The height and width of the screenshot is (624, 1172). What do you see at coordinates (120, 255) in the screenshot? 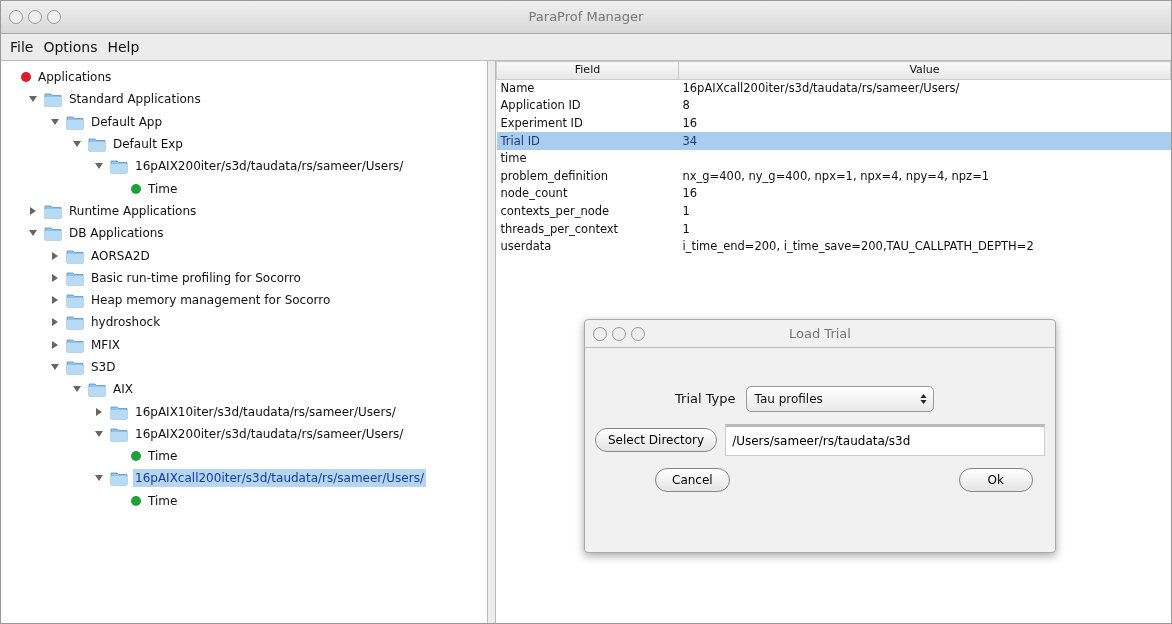
I see `tree-item: AORSA2D` at bounding box center [120, 255].